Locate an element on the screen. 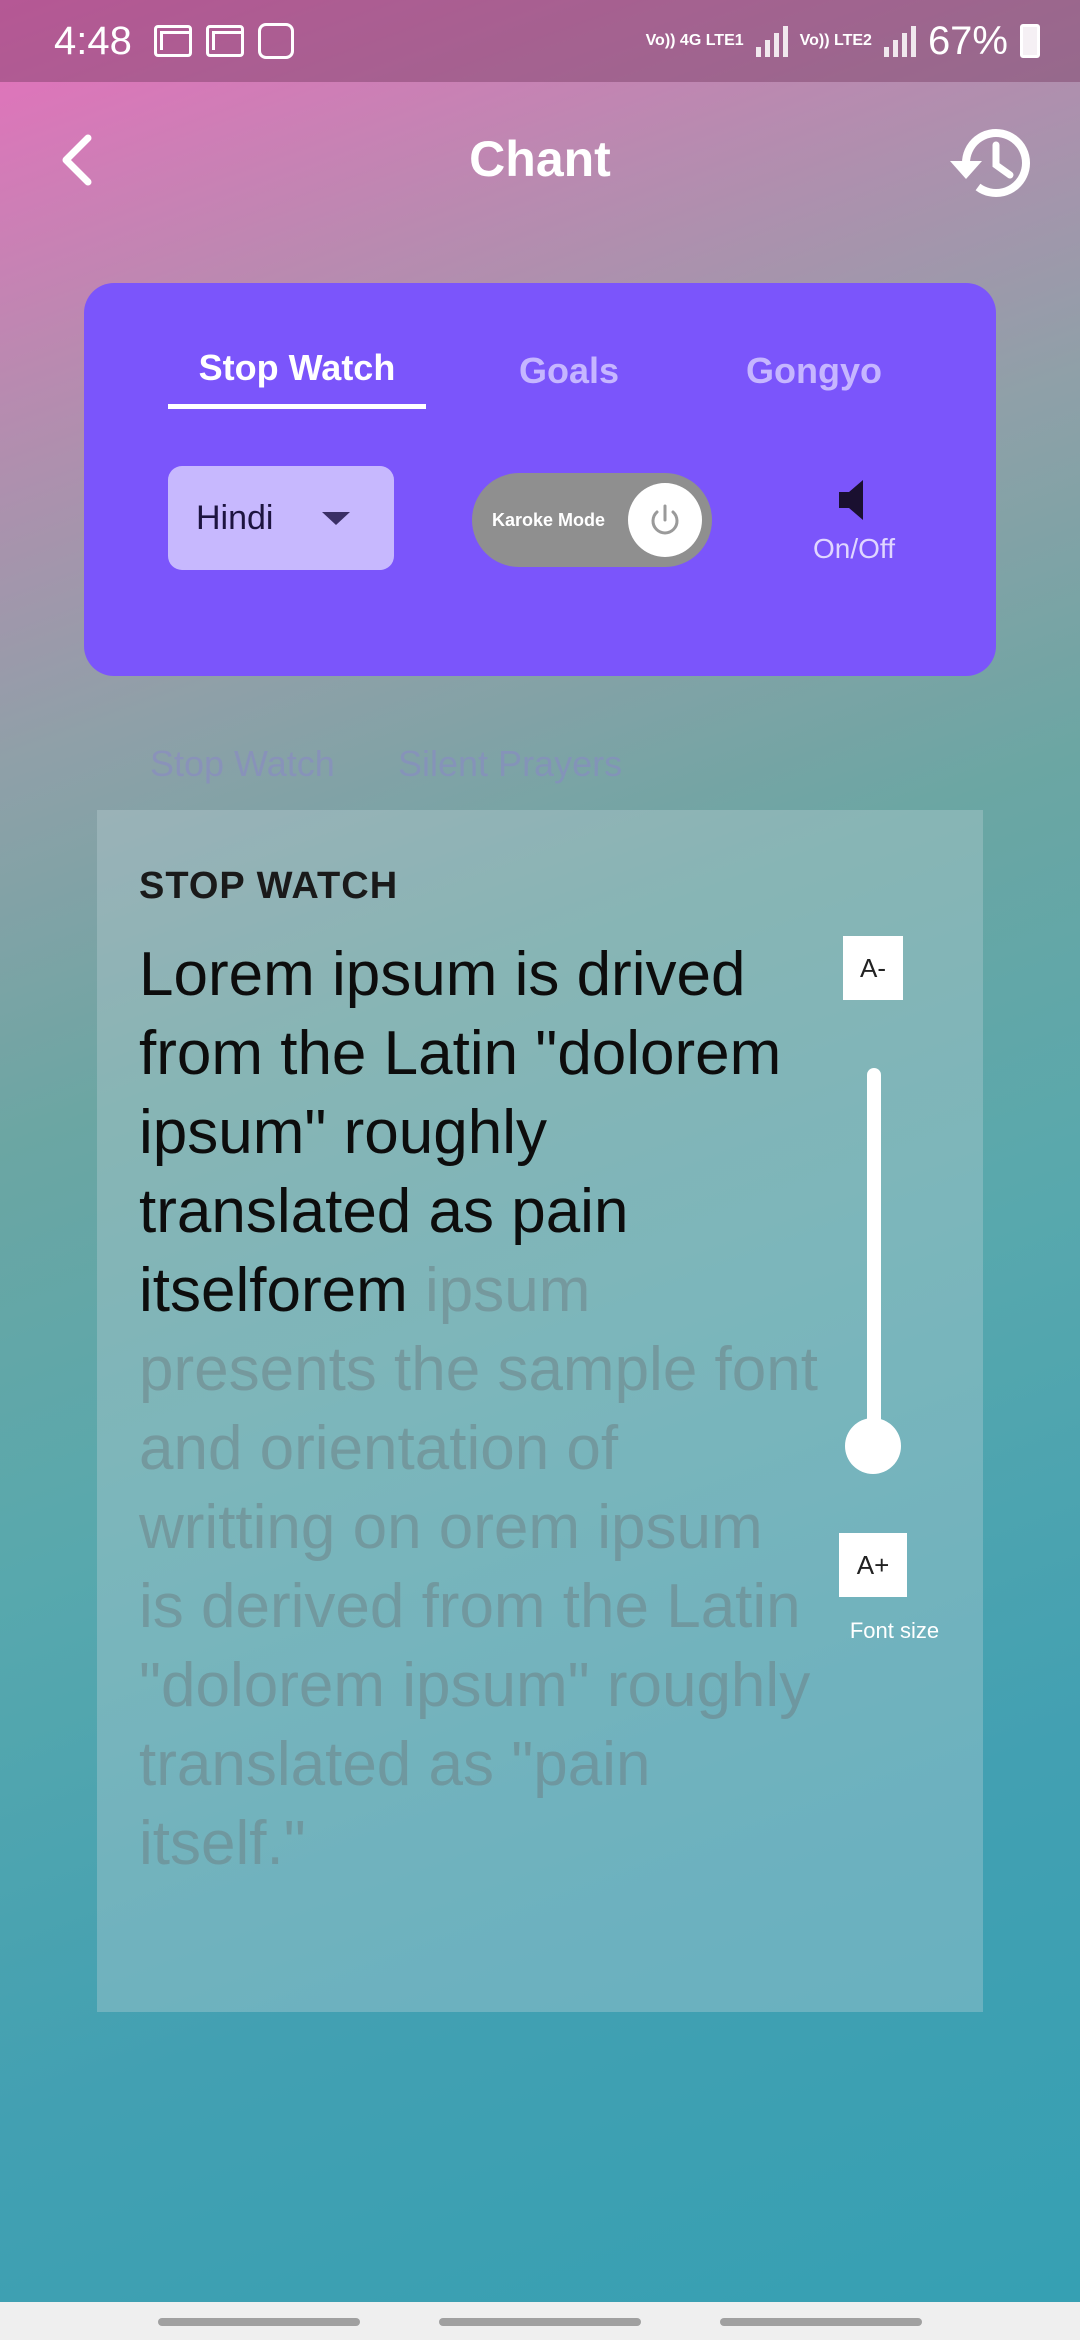 The image size is (1080, 2340). status-time: 4:48 is located at coordinates (93, 40).